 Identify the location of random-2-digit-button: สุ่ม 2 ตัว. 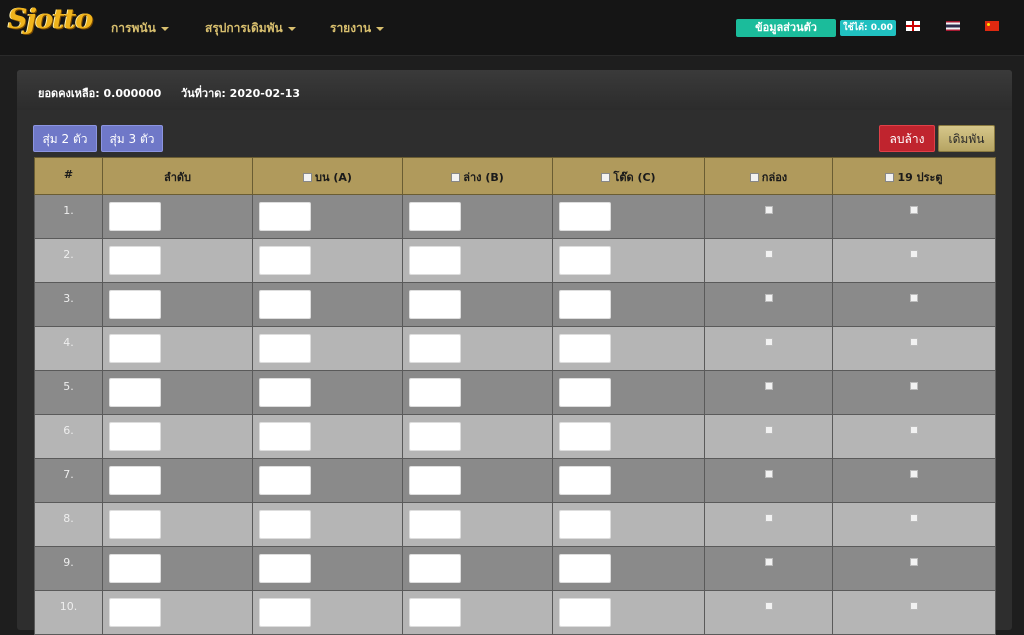
(65, 138).